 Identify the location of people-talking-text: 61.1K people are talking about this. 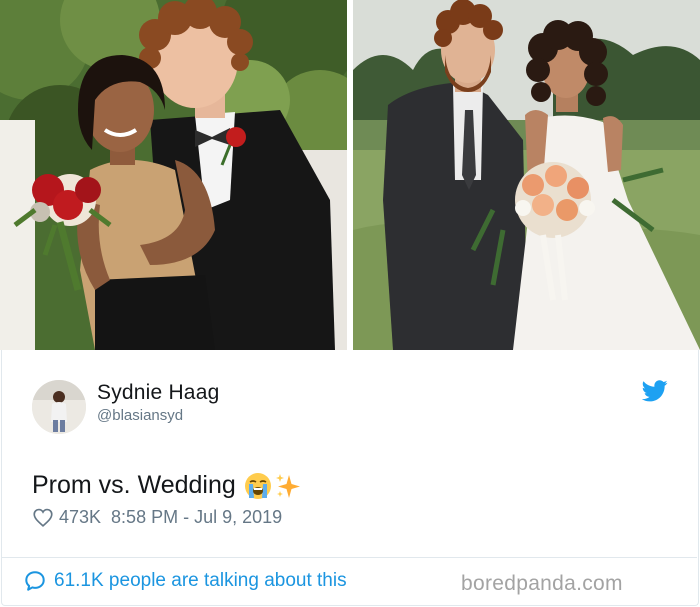
(200, 580).